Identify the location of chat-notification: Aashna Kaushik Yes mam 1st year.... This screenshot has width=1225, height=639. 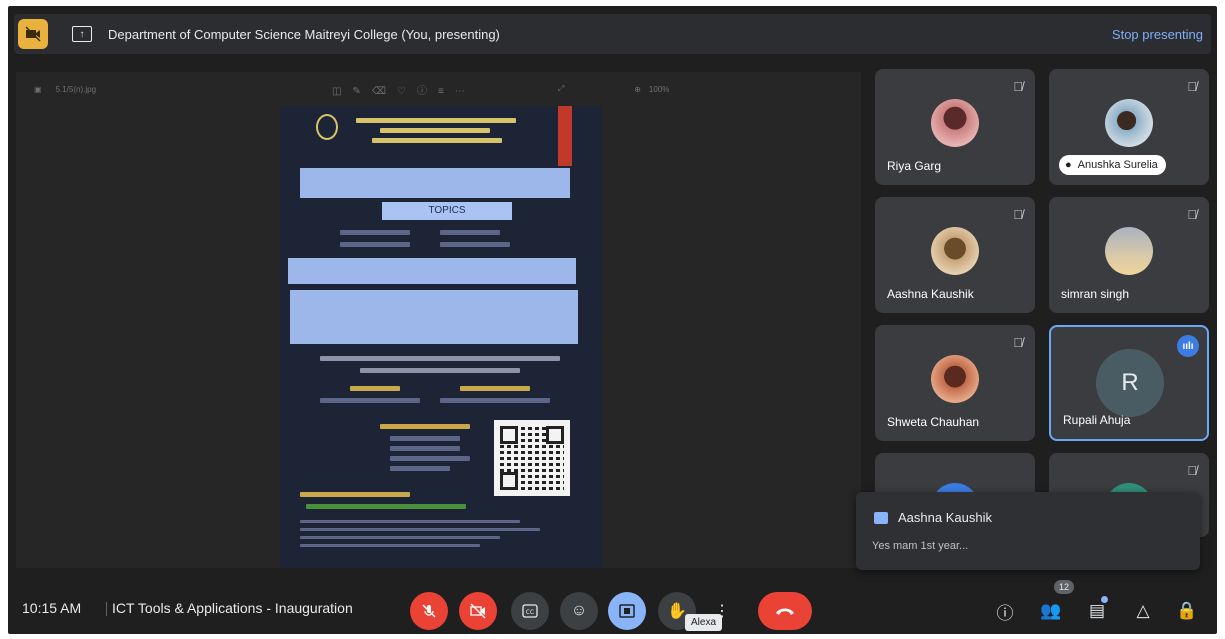
(1028, 531).